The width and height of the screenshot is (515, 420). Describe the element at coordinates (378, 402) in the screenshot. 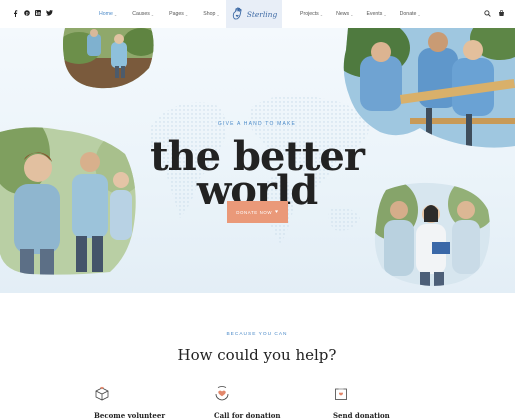

I see `help-card-send-donation: Send donation` at that location.